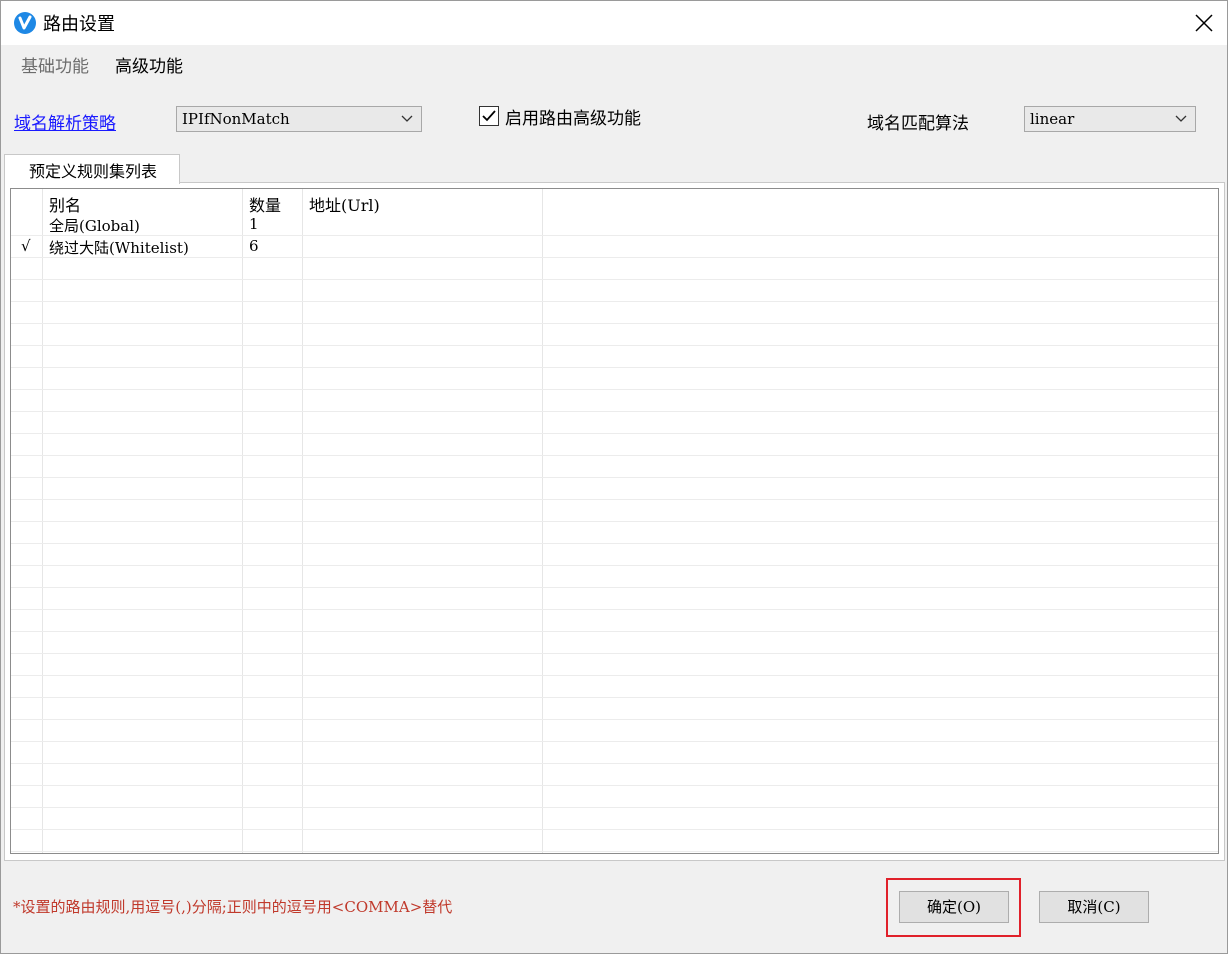 Image resolution: width=1228 pixels, height=954 pixels. I want to click on row-count: 1, so click(254, 224).